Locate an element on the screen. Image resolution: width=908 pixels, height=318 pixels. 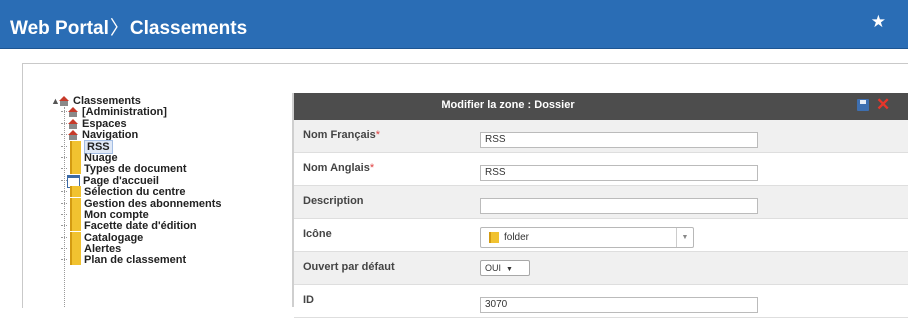
tree-item-label: Plan de classement is located at coordinates (135, 260).